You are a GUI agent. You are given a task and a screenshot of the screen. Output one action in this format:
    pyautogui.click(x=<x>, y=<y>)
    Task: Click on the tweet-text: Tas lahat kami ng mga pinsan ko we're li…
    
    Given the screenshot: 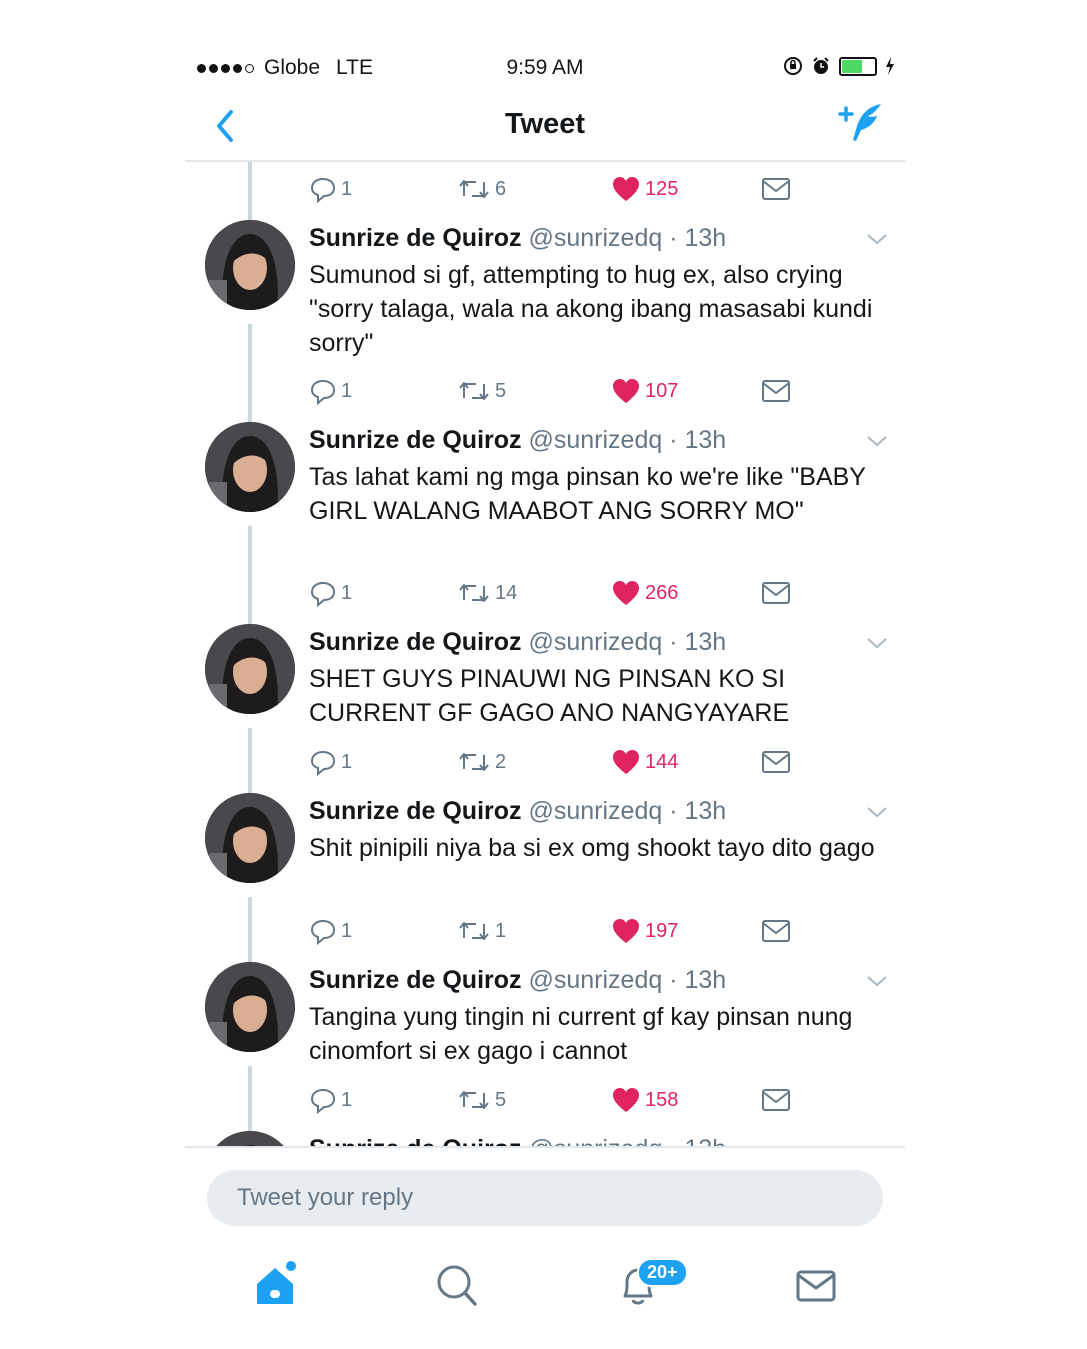 What is the action you would take?
    pyautogui.click(x=587, y=494)
    